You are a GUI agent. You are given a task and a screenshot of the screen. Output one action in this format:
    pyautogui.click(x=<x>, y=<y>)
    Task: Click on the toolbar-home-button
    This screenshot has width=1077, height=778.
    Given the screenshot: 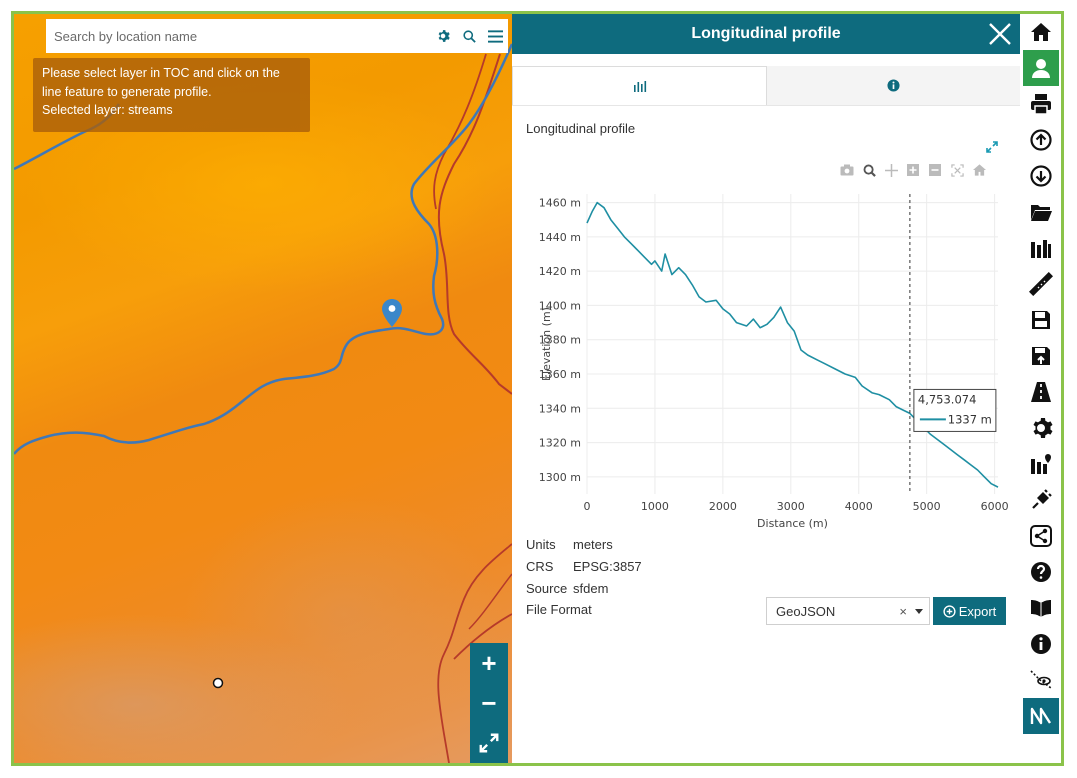 What is the action you would take?
    pyautogui.click(x=1041, y=32)
    